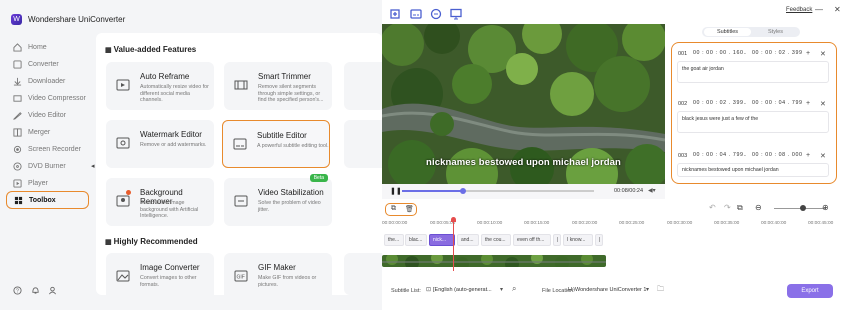  Describe the element at coordinates (17, 166) in the screenshot. I see `dvd-icon` at that location.